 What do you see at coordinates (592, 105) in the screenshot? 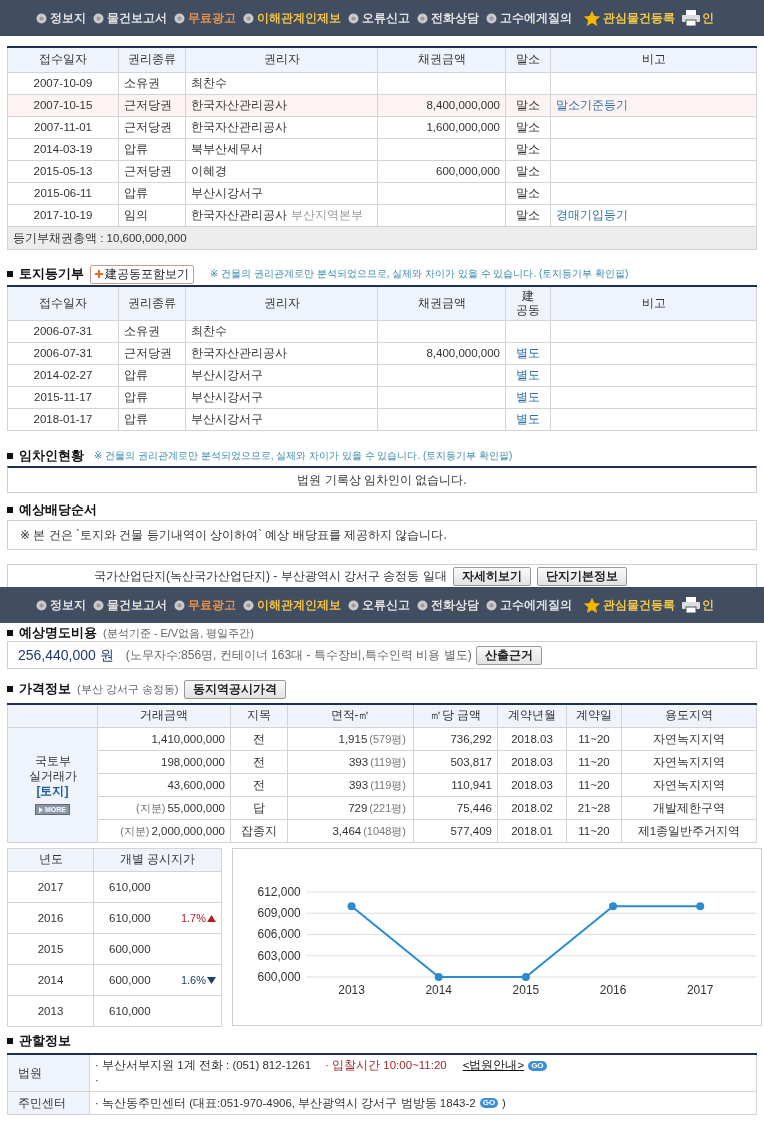
I see `remark-link: 말소기준등기` at bounding box center [592, 105].